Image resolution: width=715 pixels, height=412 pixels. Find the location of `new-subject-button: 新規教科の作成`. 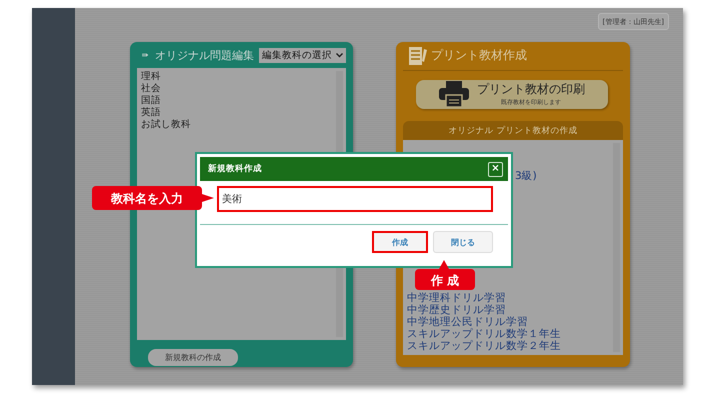

new-subject-button: 新規教科の作成 is located at coordinates (193, 357).